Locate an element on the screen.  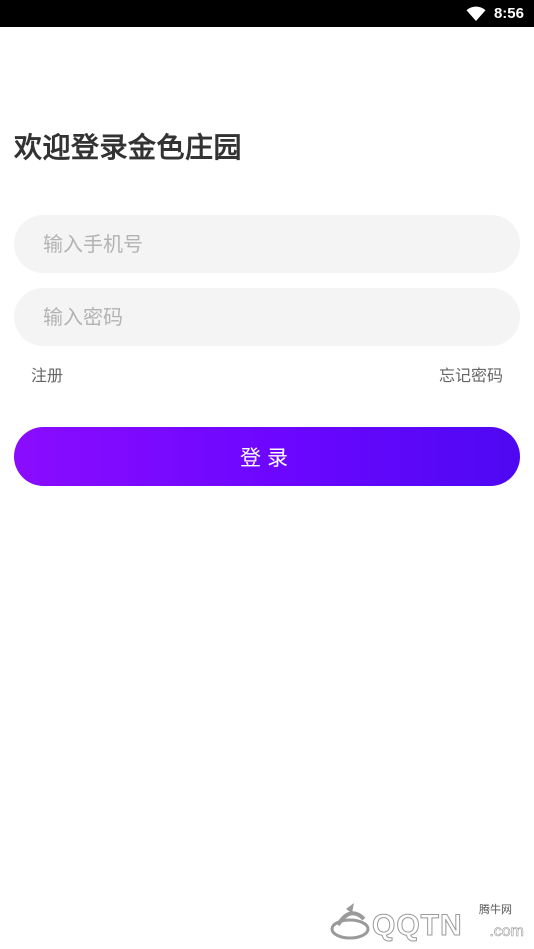
status-time: 8:56 is located at coordinates (508, 13).